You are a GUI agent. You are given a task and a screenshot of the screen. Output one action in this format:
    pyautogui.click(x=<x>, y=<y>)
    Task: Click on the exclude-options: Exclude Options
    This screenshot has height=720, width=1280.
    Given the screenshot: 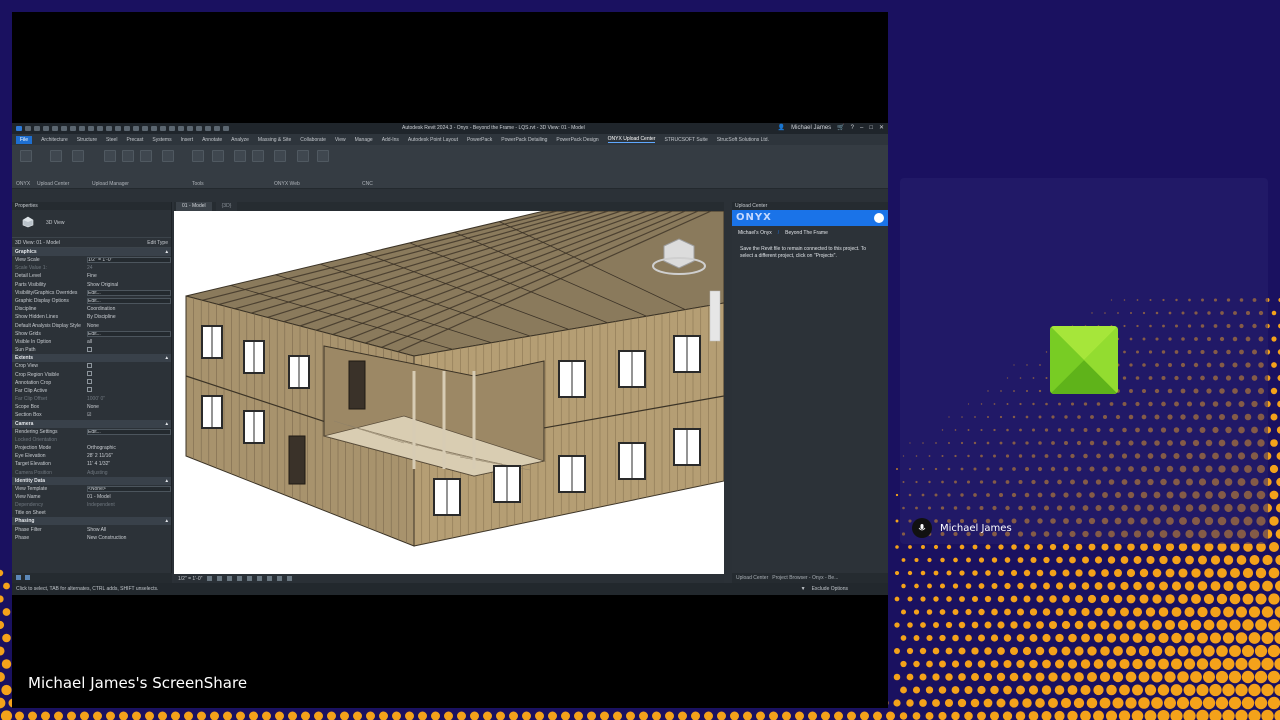 What is the action you would take?
    pyautogui.click(x=830, y=589)
    